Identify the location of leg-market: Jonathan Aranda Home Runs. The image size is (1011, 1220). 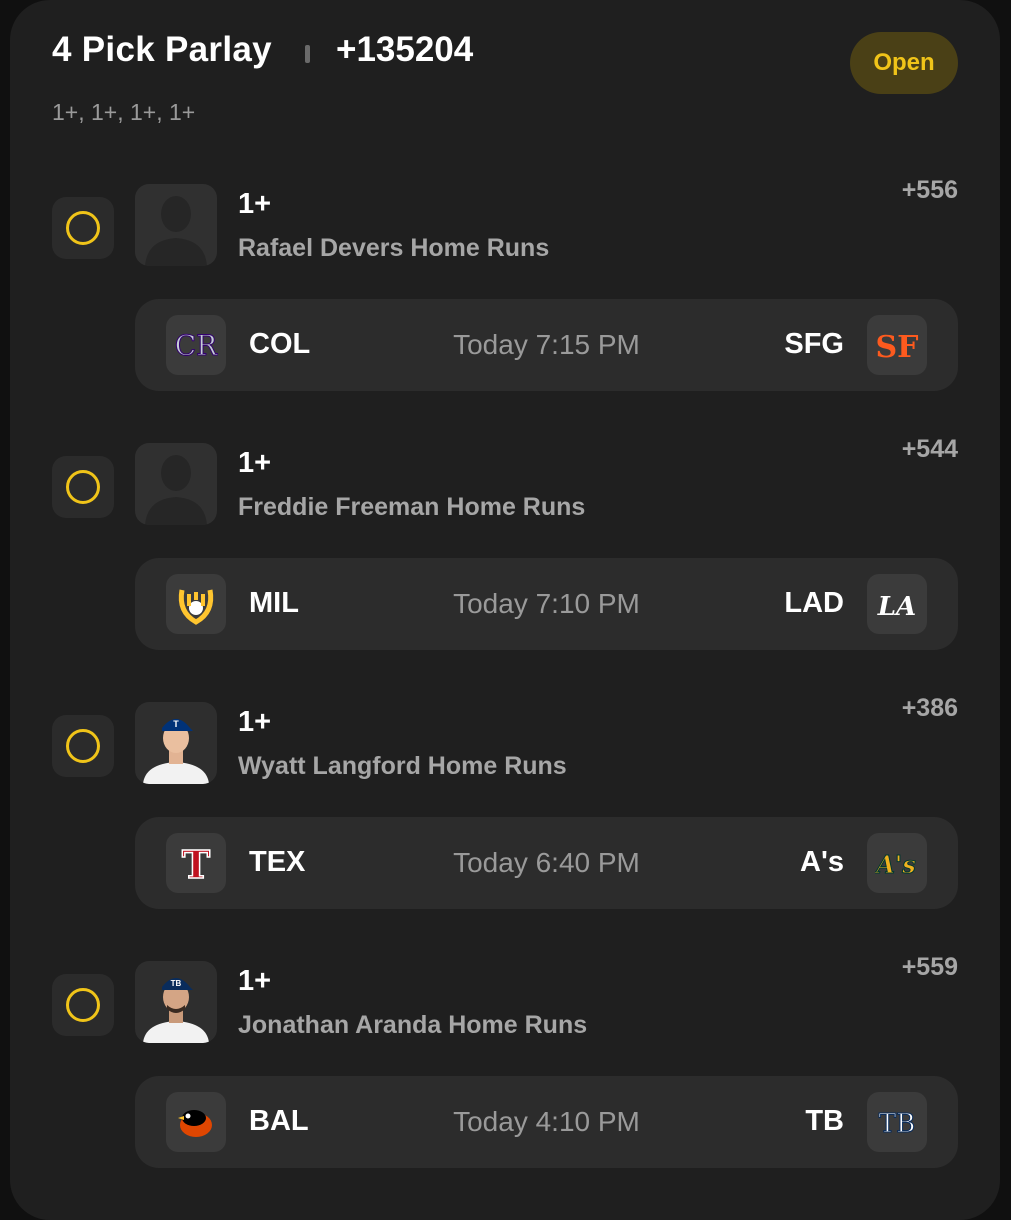
(413, 1025).